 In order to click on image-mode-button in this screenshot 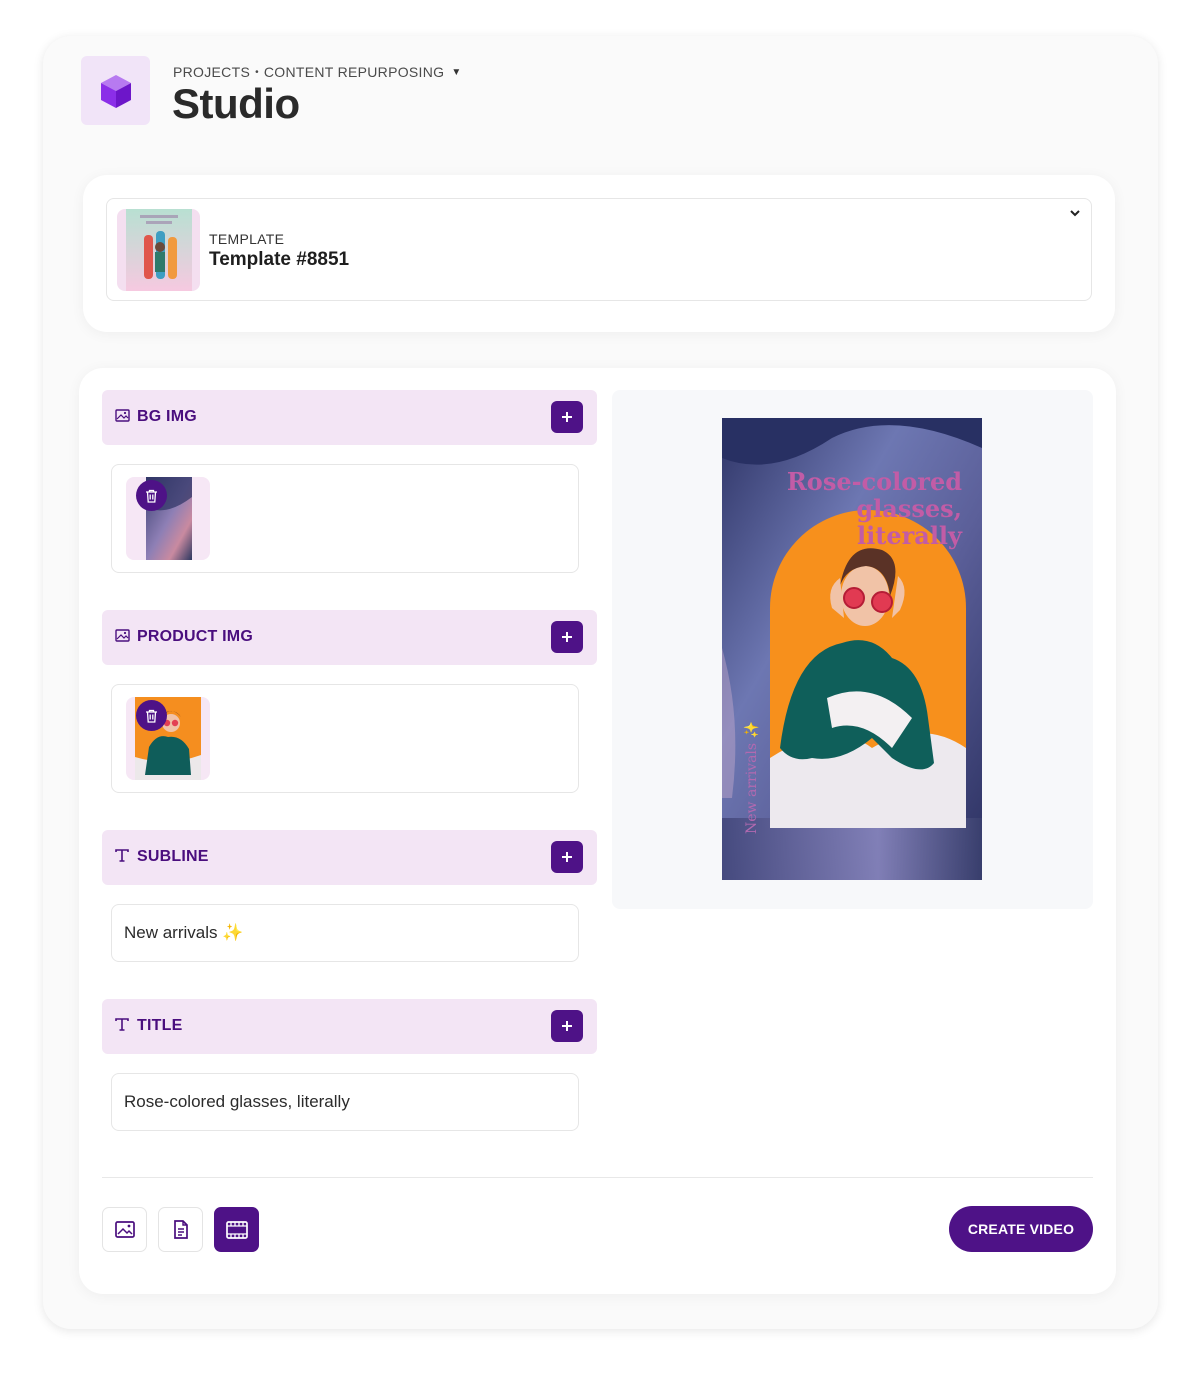, I will do `click(124, 1229)`.